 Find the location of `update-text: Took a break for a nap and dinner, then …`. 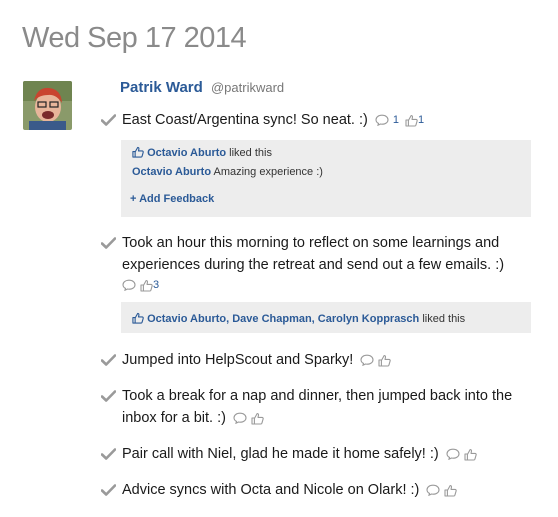

update-text: Took a break for a nap and dinner, then … is located at coordinates (317, 407).